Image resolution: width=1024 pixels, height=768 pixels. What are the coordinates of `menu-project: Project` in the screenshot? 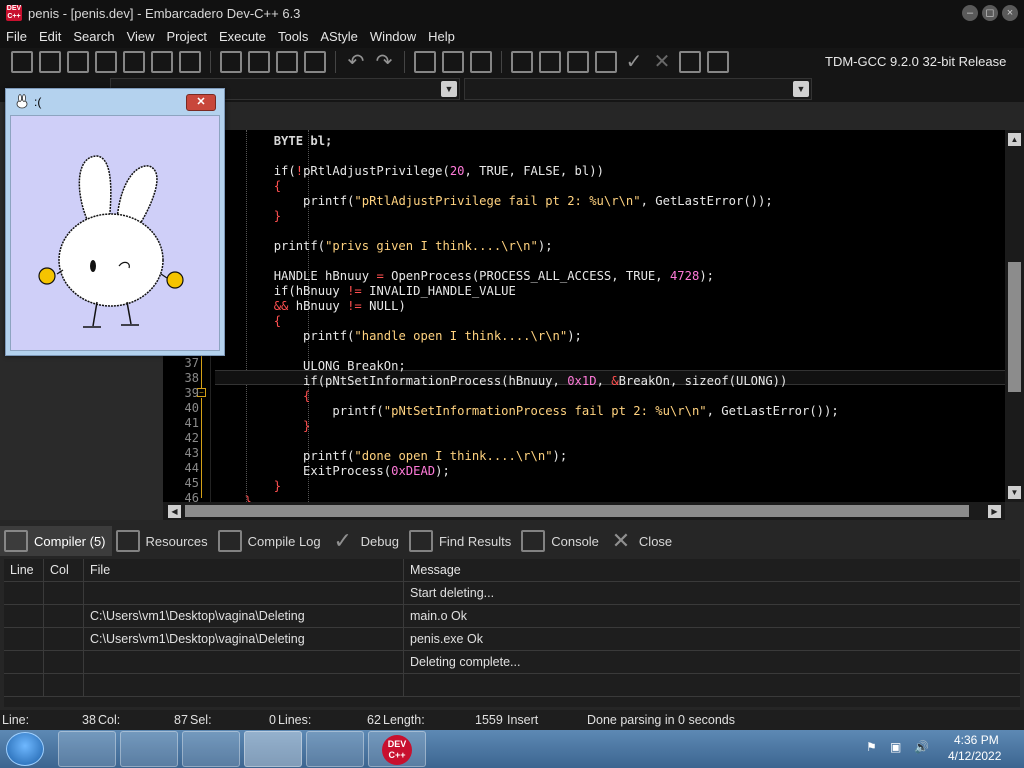 It's located at (187, 37).